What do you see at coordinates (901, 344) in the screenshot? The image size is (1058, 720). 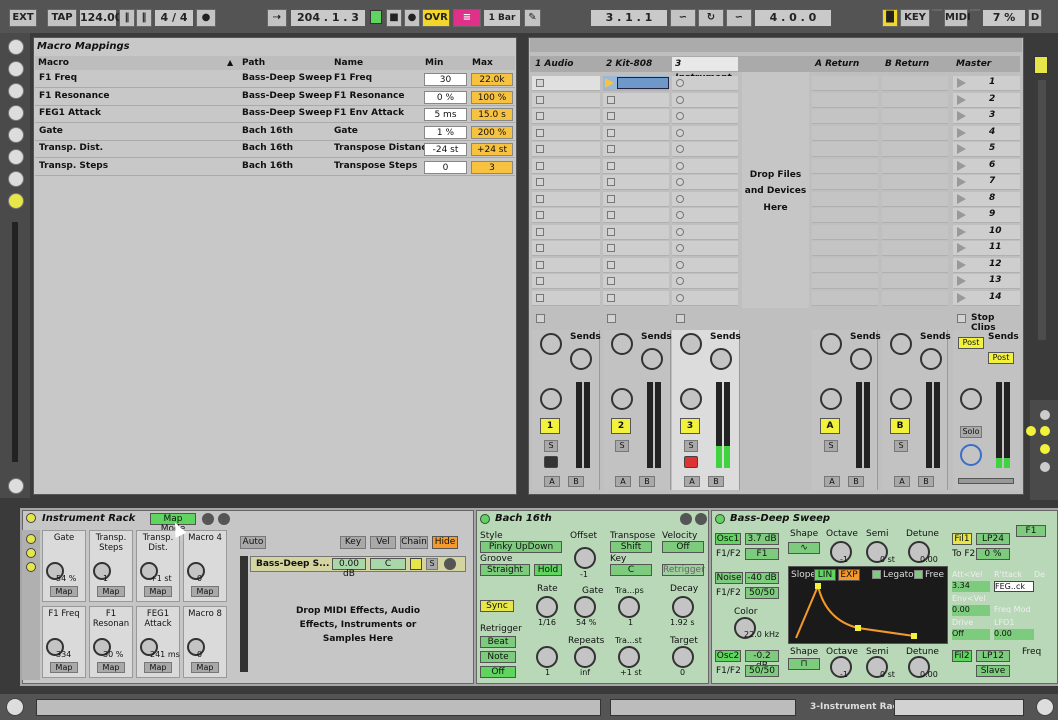 I see `send-a-knob` at bounding box center [901, 344].